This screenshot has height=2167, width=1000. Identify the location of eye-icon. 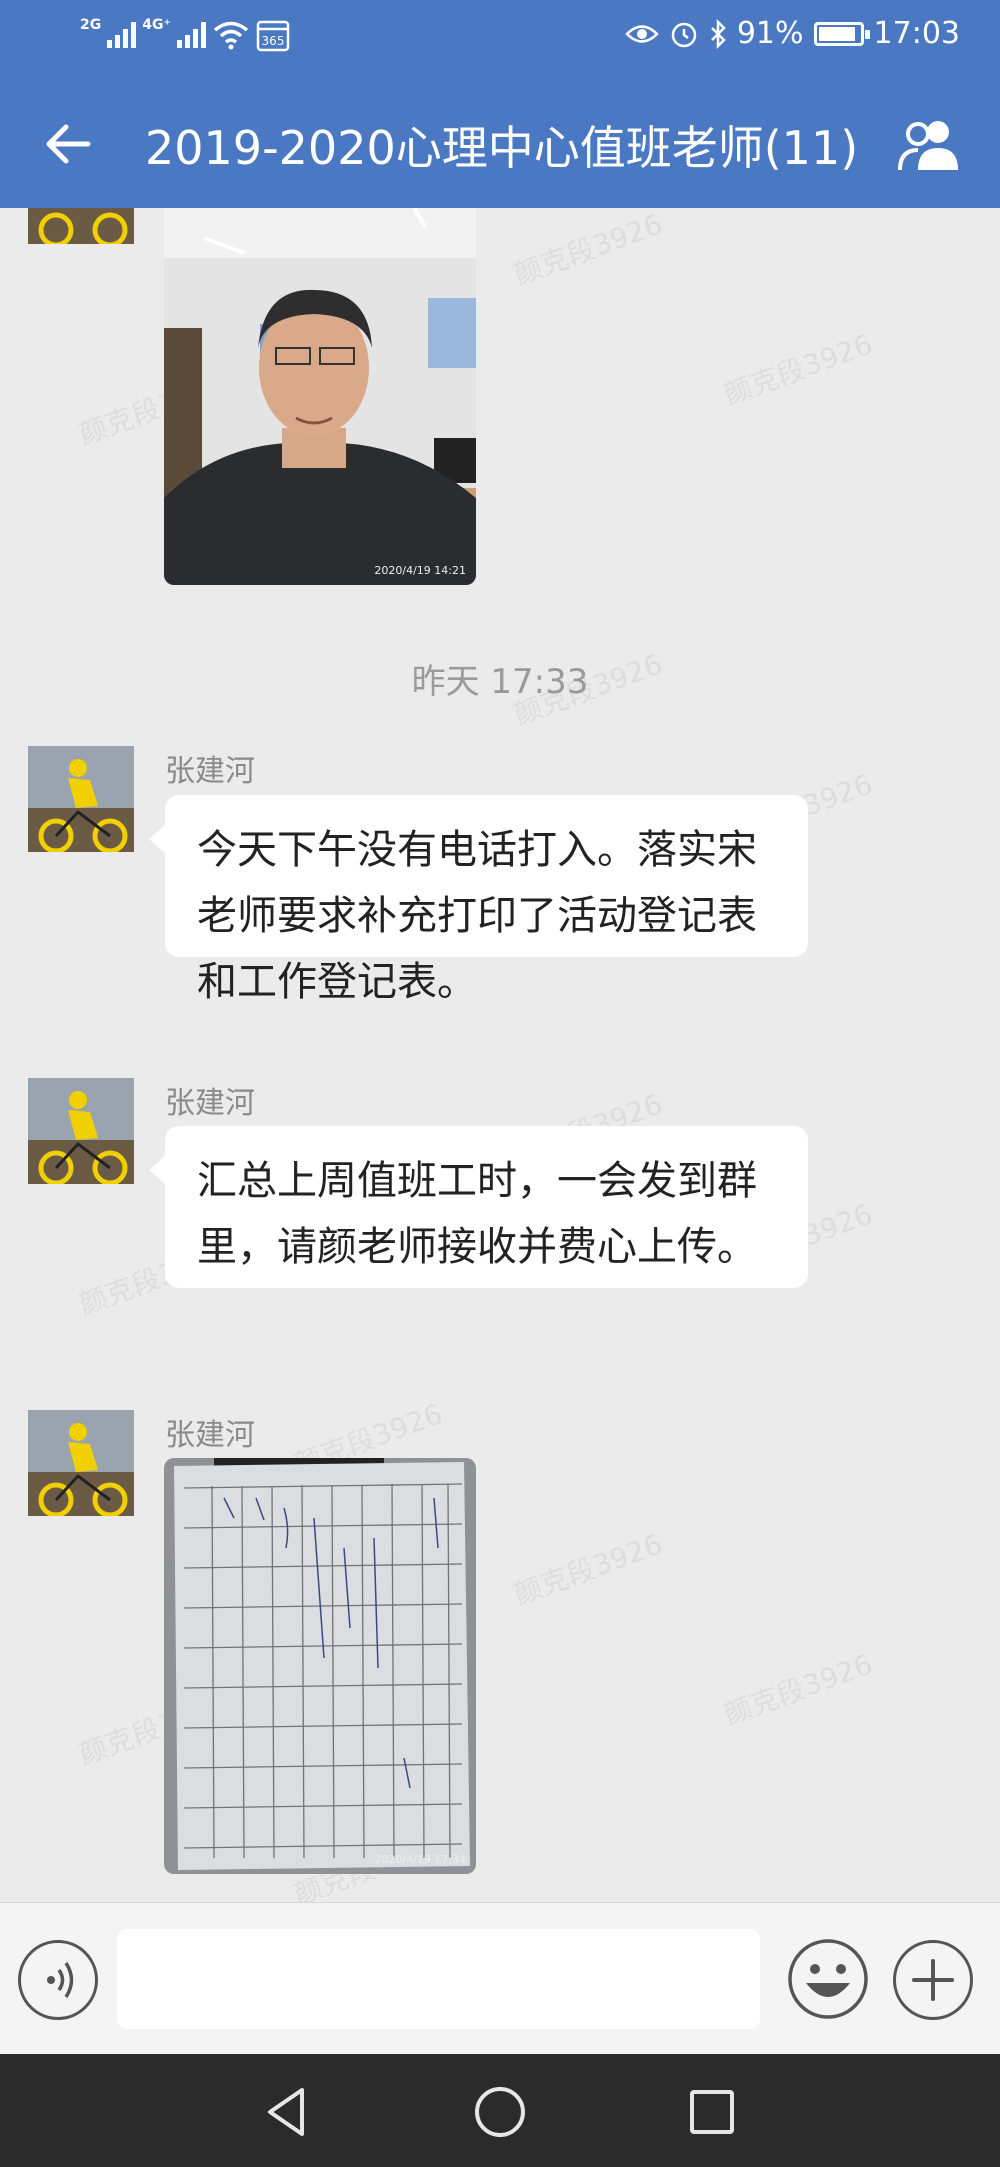
(642, 33).